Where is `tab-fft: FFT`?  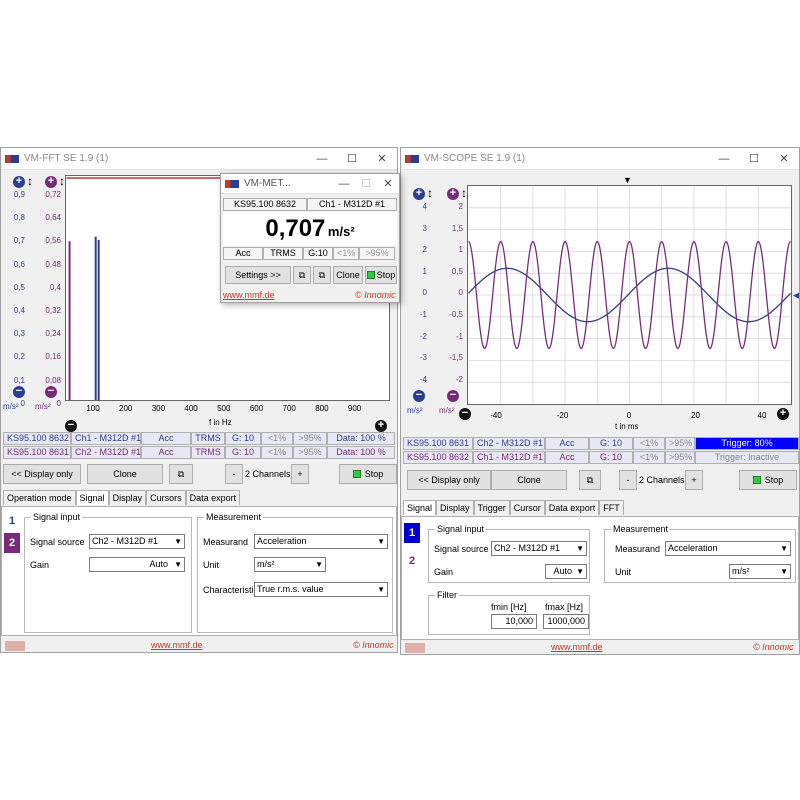
tab-fft: FFT is located at coordinates (611, 507).